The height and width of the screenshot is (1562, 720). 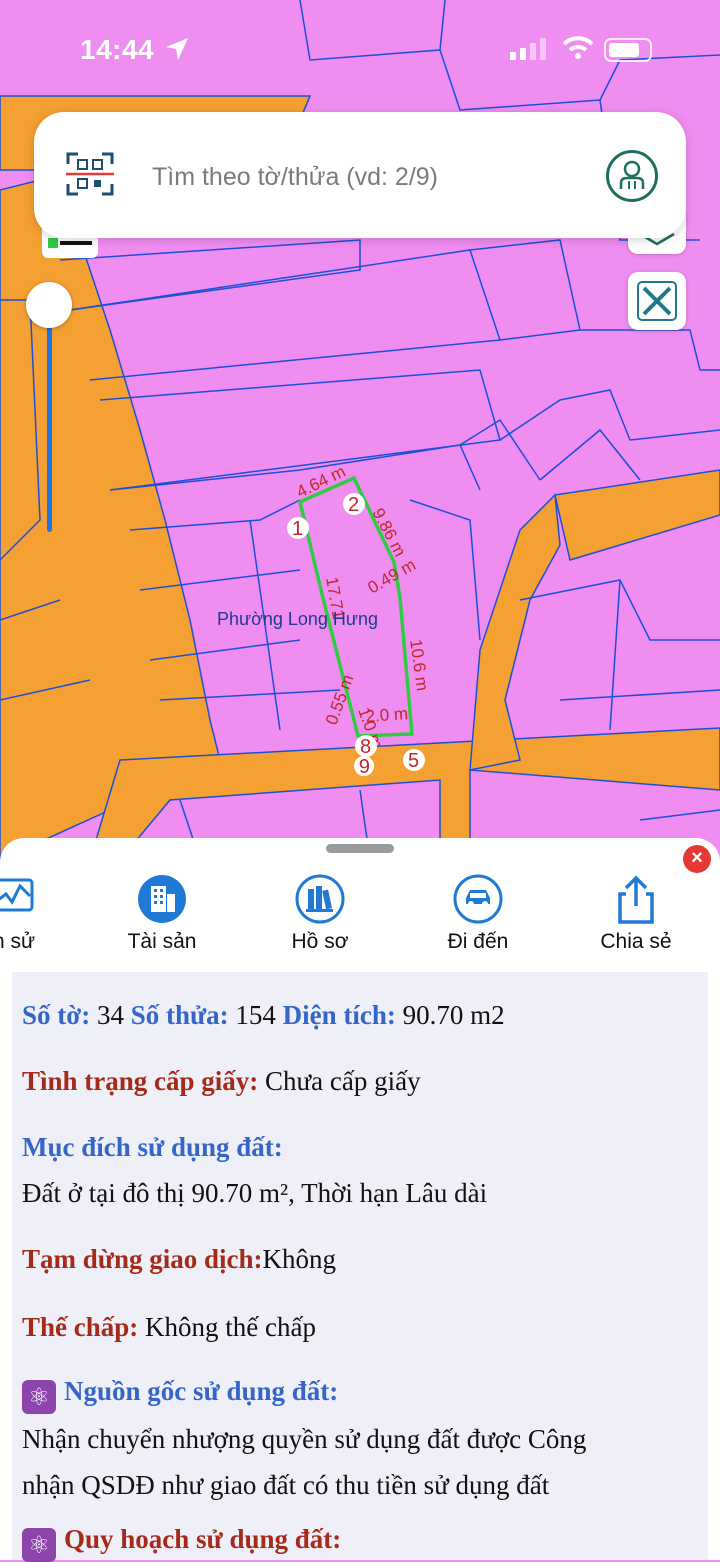 I want to click on certificate-status-row: Tình trạng cấp giấy: Chưa cấp giấy, so click(x=221, y=1081).